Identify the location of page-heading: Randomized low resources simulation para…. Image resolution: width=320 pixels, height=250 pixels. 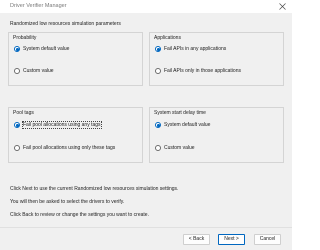
(65, 24).